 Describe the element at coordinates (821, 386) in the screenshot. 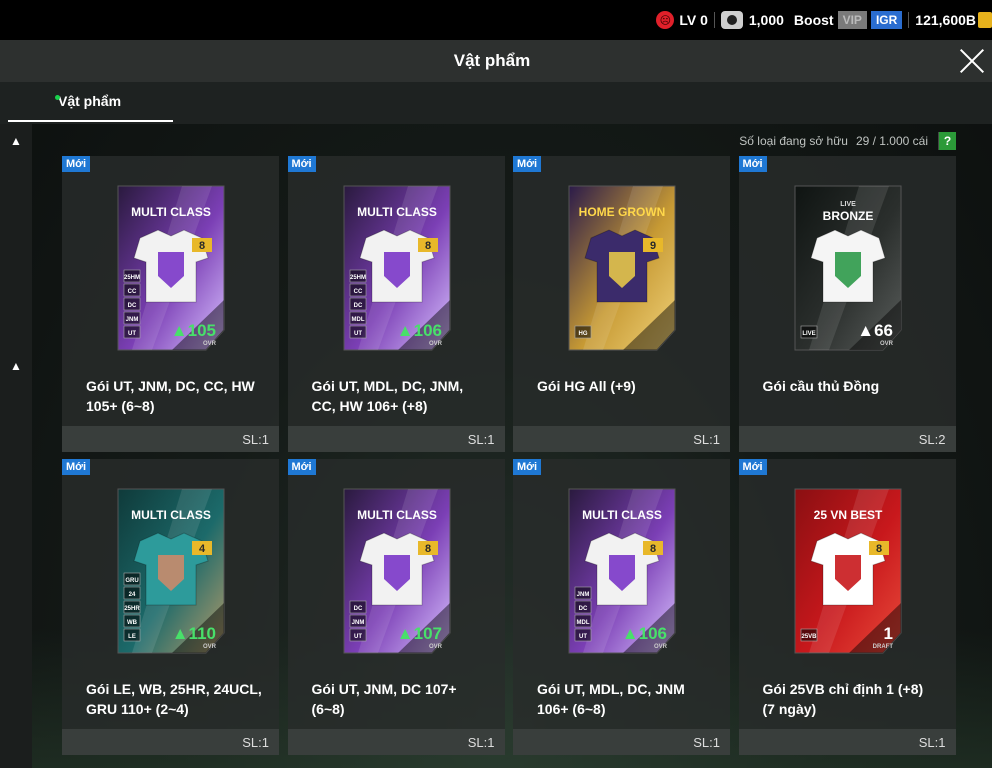

I see `item-name-line1: Gói cầu thủ Đồng` at that location.